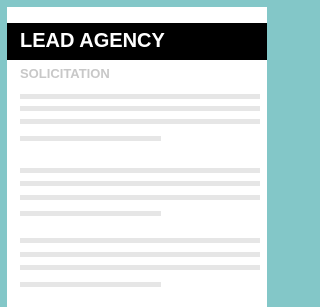 The height and width of the screenshot is (307, 320). I want to click on card-header: LEAD AGENCY, so click(137, 41).